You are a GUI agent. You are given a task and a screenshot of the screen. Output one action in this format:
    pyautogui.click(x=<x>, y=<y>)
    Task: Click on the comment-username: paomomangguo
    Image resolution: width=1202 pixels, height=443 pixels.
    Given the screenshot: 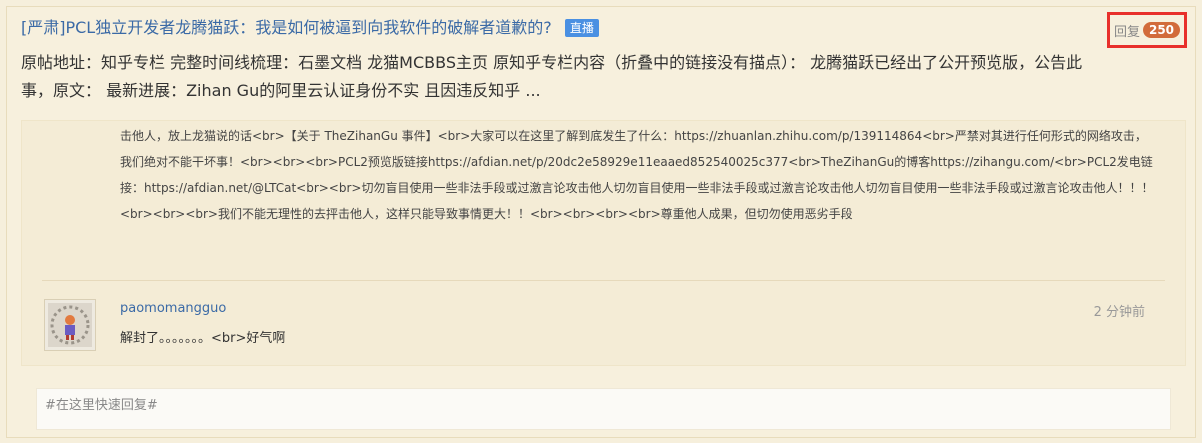 What is the action you would take?
    pyautogui.click(x=173, y=308)
    